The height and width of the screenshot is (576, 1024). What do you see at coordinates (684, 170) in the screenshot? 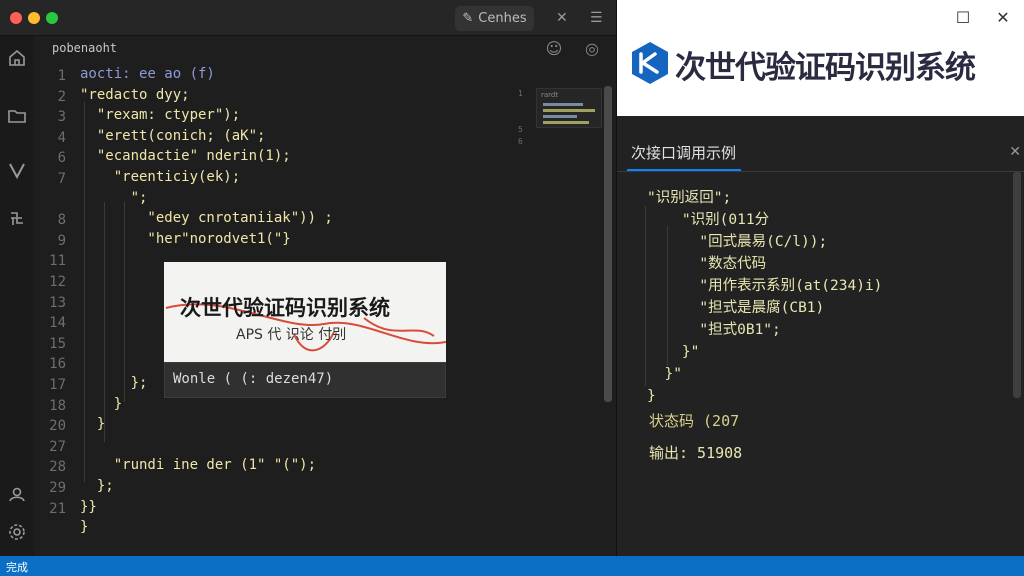
I see `active-tab-indicator` at bounding box center [684, 170].